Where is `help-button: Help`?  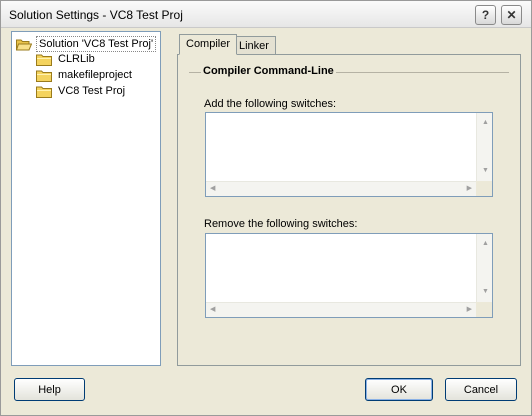 help-button: Help is located at coordinates (49, 389).